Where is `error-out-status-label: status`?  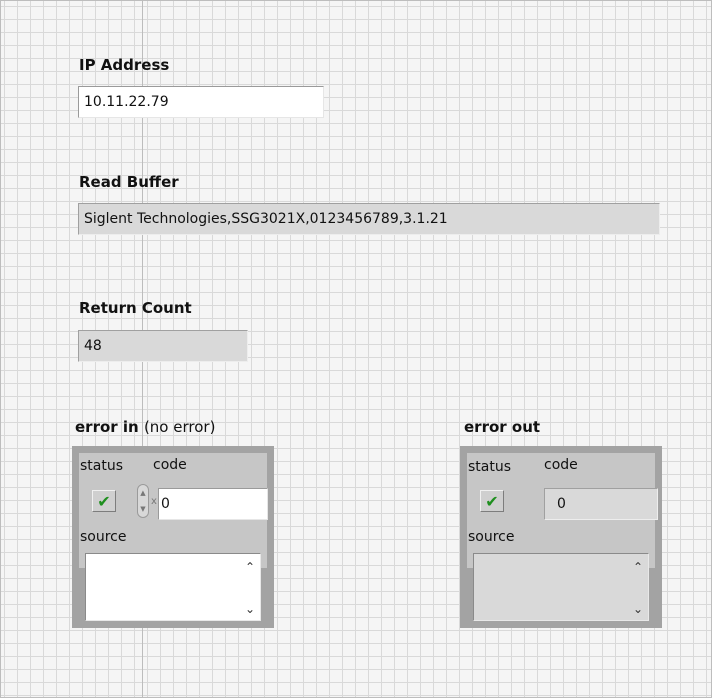 error-out-status-label: status is located at coordinates (490, 467).